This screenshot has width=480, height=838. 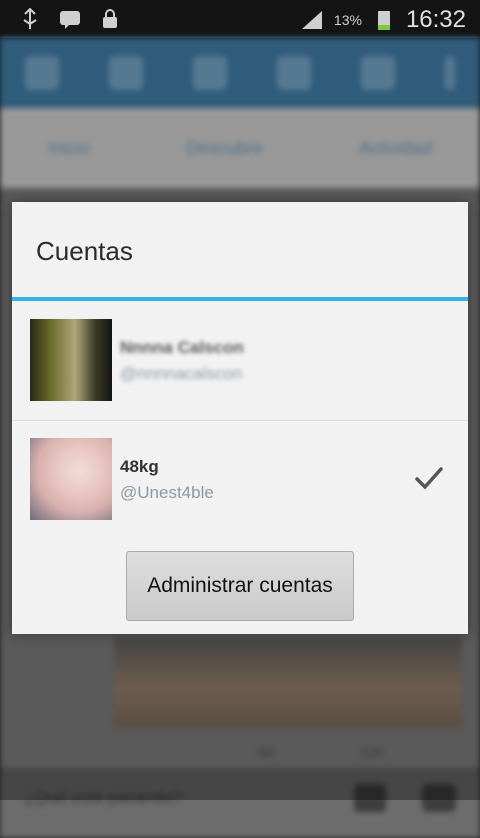 I want to click on dialog-title: Cuentas, so click(x=84, y=251).